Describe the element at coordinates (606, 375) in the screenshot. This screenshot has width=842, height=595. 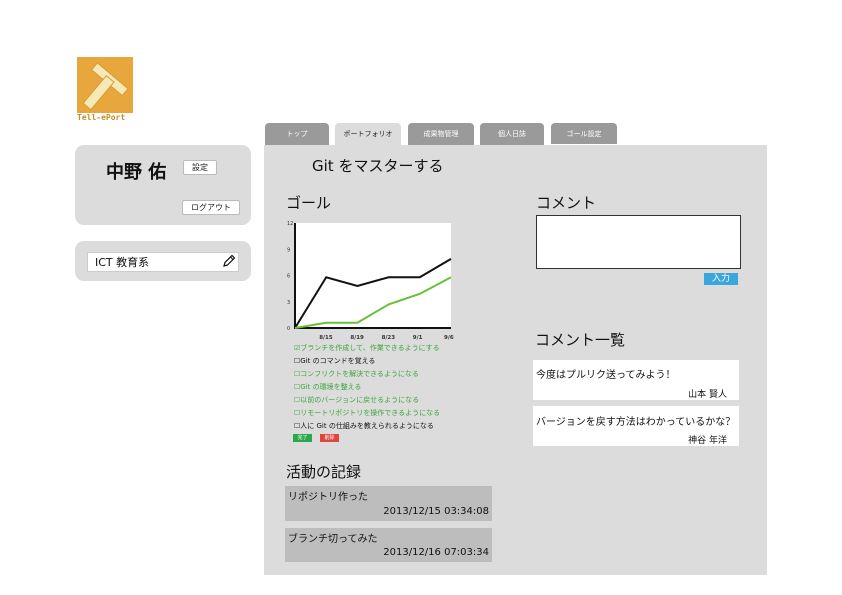
I see `comment-text: 今度はプルリク送ってみよう！` at that location.